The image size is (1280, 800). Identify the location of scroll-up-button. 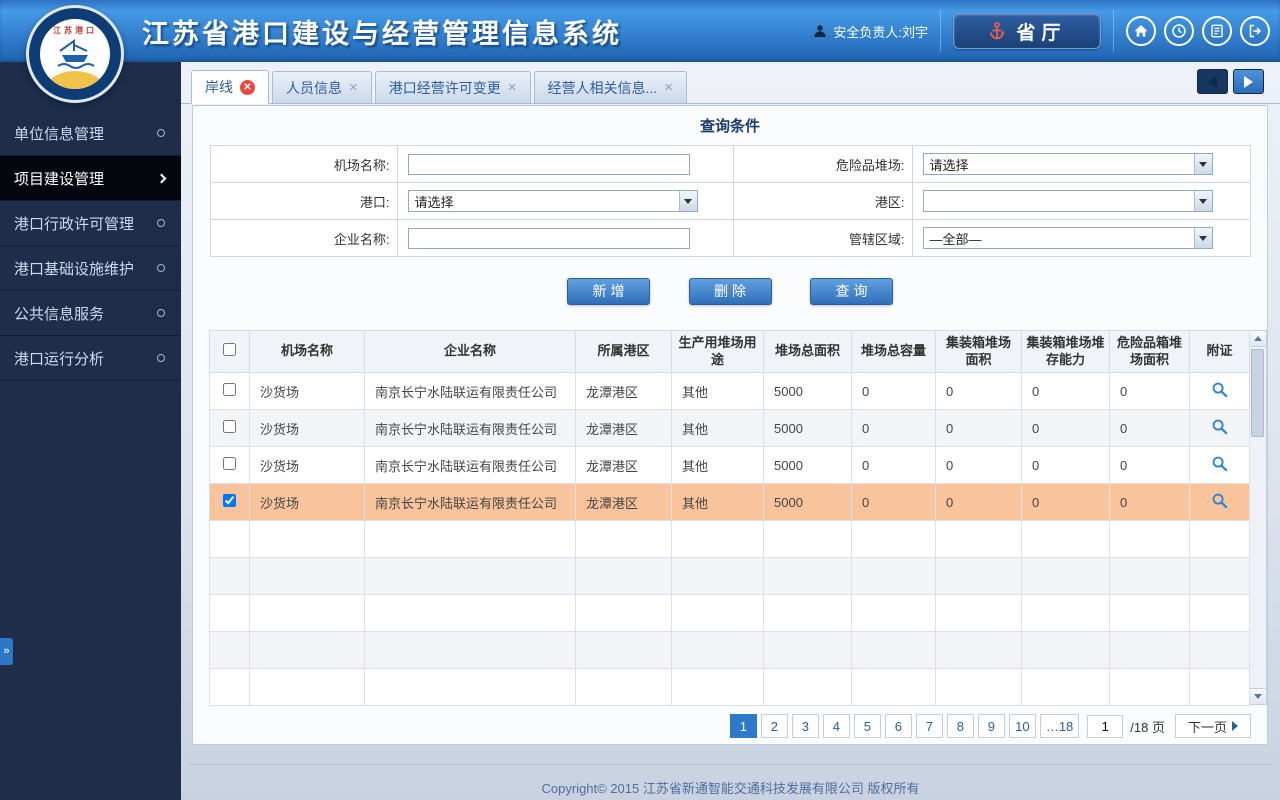
(1258, 339).